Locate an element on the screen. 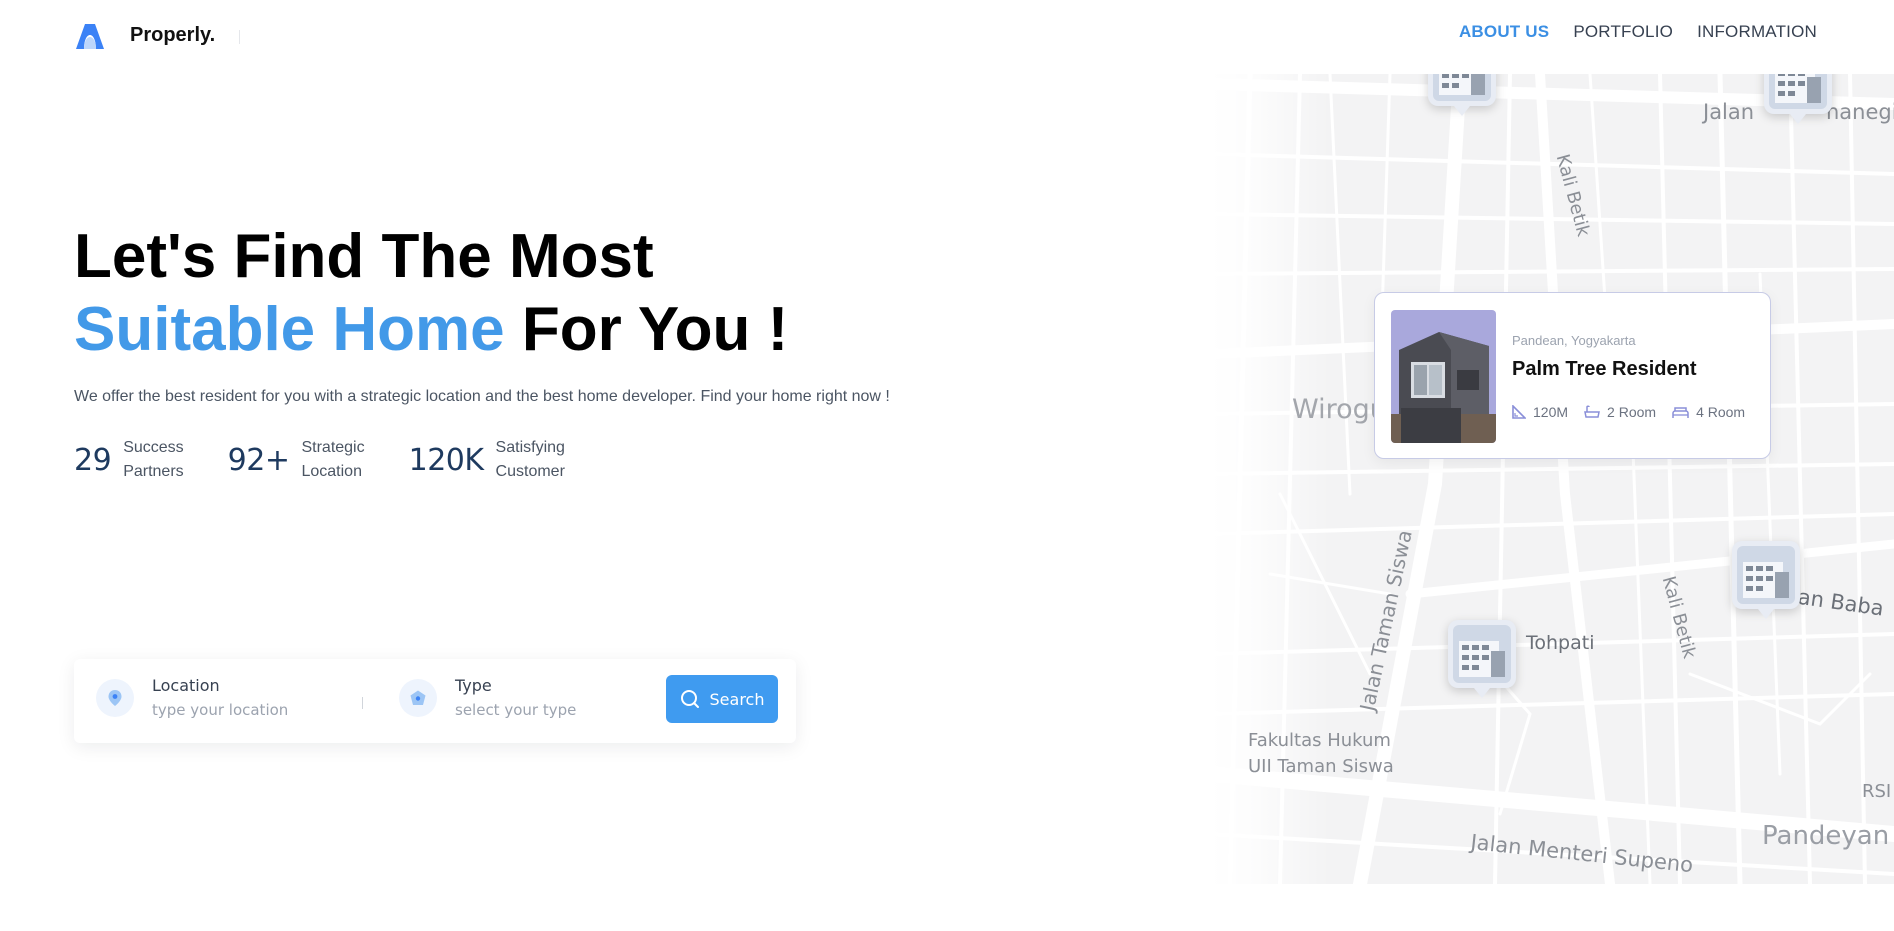 This screenshot has height=931, width=1894. search-icon is located at coordinates (689, 699).